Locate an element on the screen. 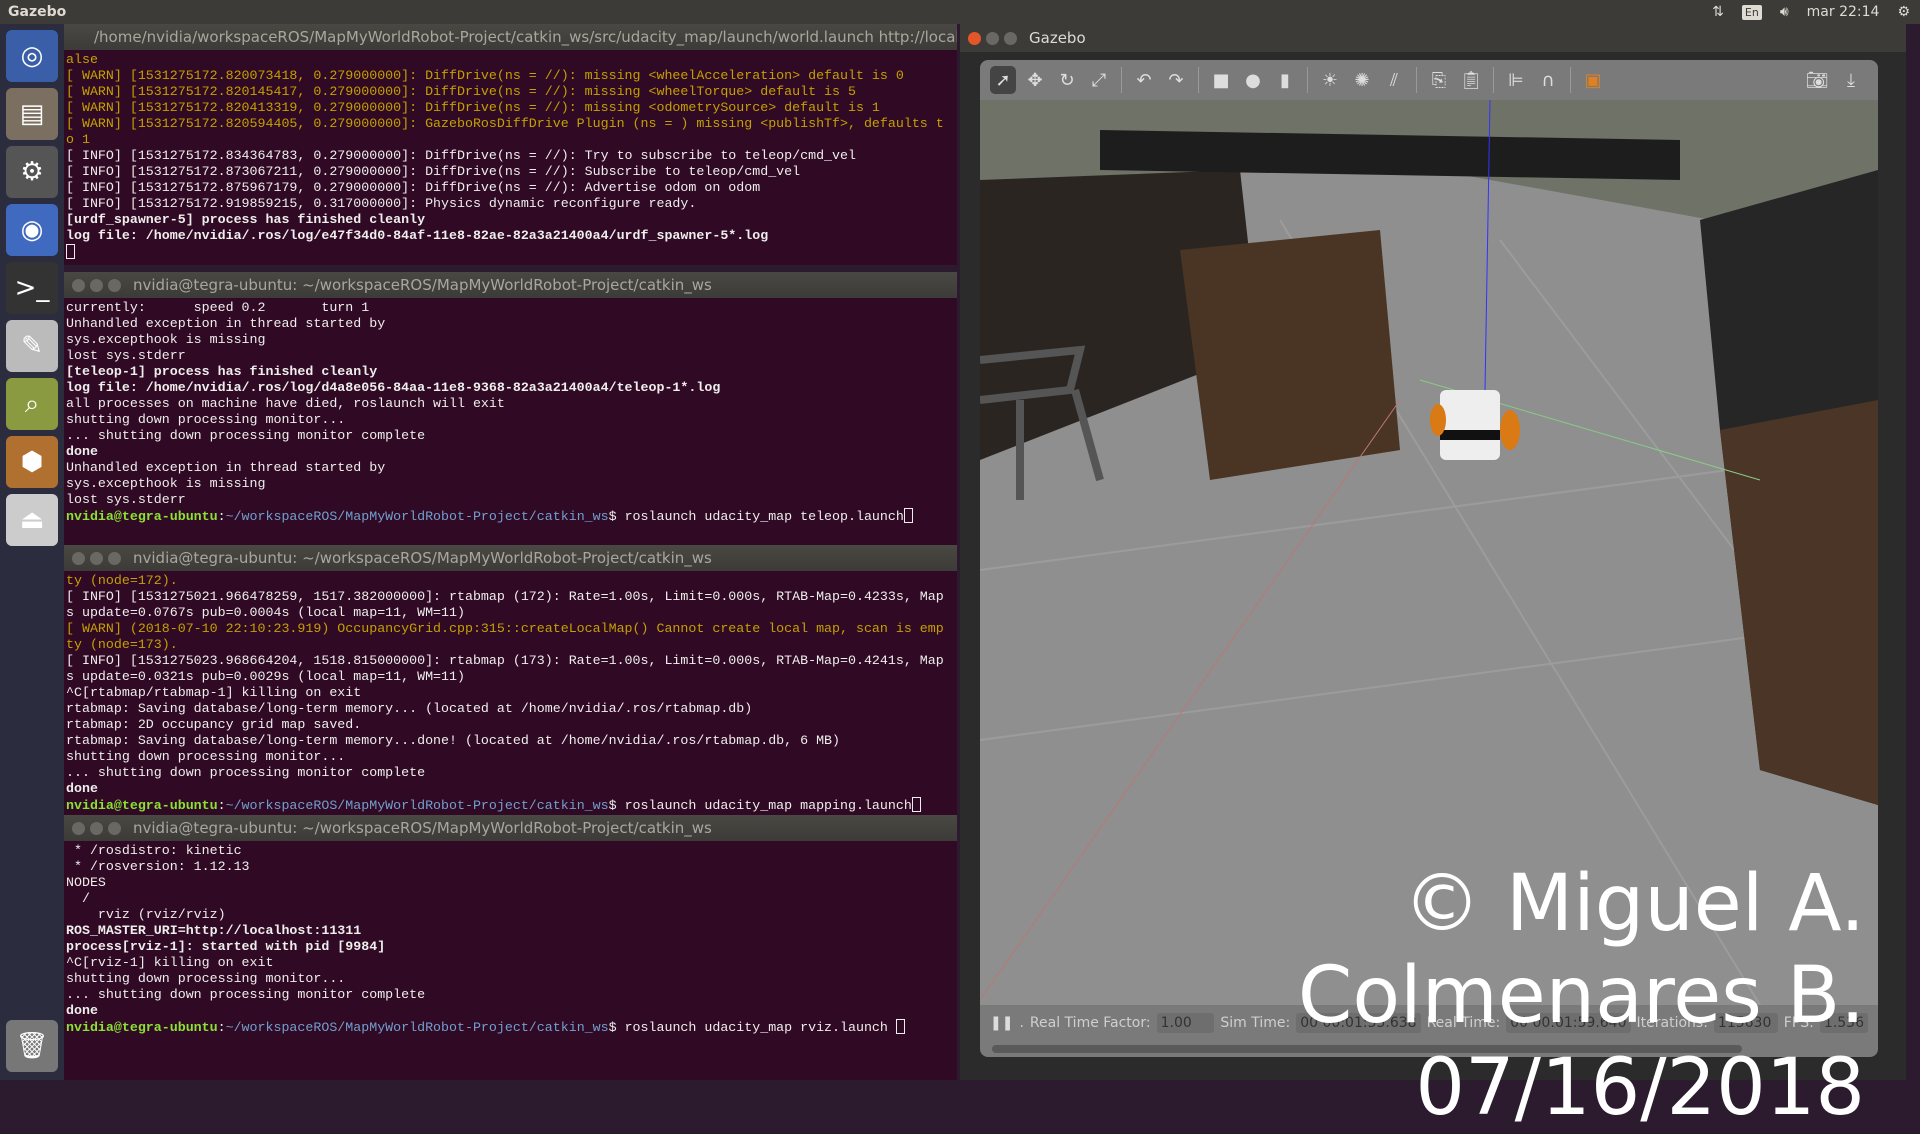 This screenshot has width=1920, height=1134. network-icon: ⇅ is located at coordinates (1718, 12).